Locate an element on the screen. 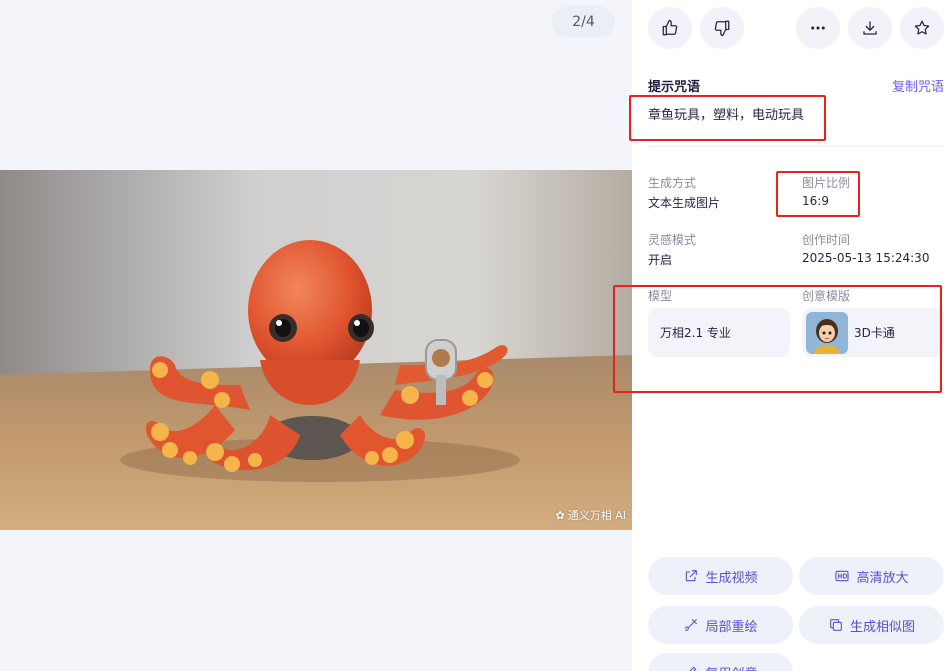 The height and width of the screenshot is (671, 944). generate-similar-button: 生成相似图 is located at coordinates (871, 625).